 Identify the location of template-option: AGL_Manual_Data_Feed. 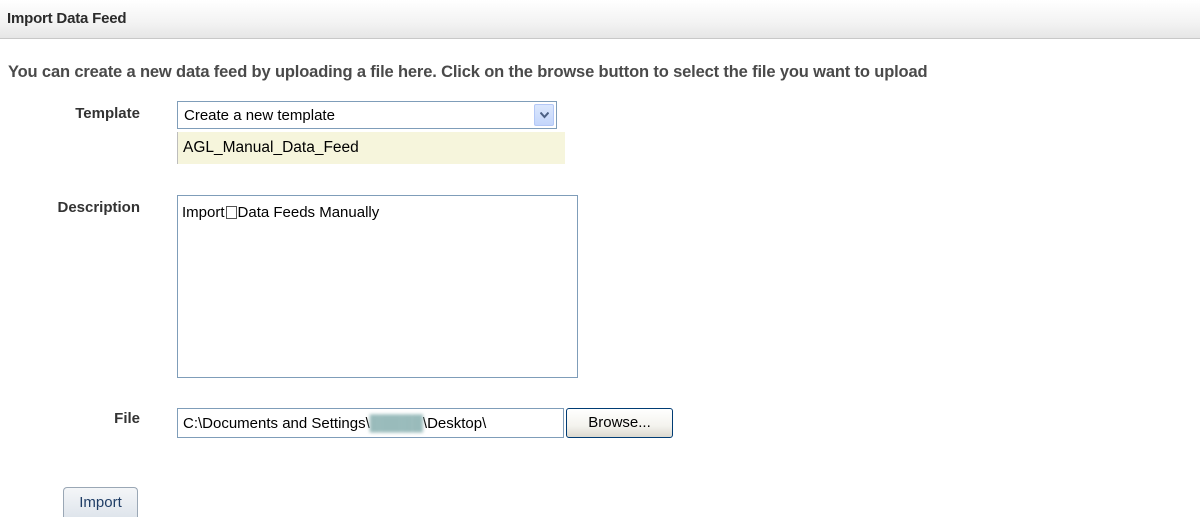
(371, 148).